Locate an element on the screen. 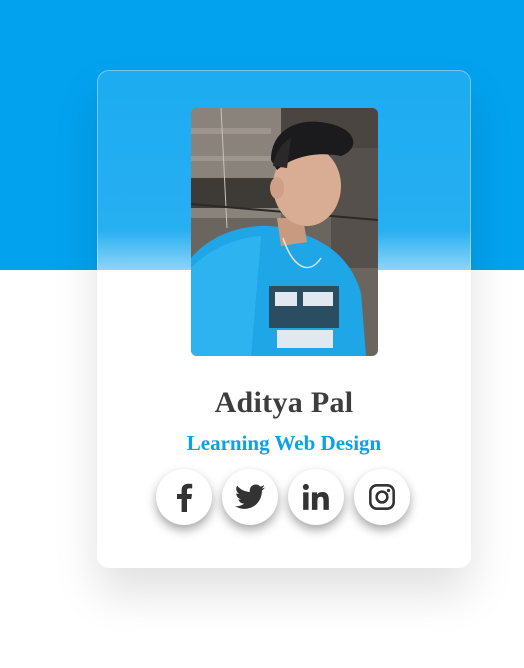 The height and width of the screenshot is (668, 524). twitter-button is located at coordinates (250, 497).